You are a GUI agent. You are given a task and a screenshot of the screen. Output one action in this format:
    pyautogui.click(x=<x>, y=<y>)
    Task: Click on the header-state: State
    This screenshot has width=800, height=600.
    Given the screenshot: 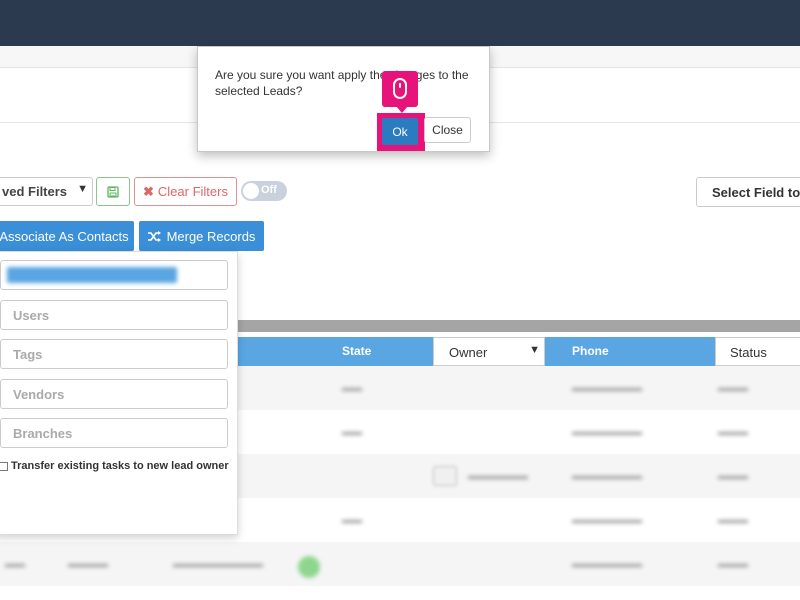 What is the action you would take?
    pyautogui.click(x=356, y=351)
    